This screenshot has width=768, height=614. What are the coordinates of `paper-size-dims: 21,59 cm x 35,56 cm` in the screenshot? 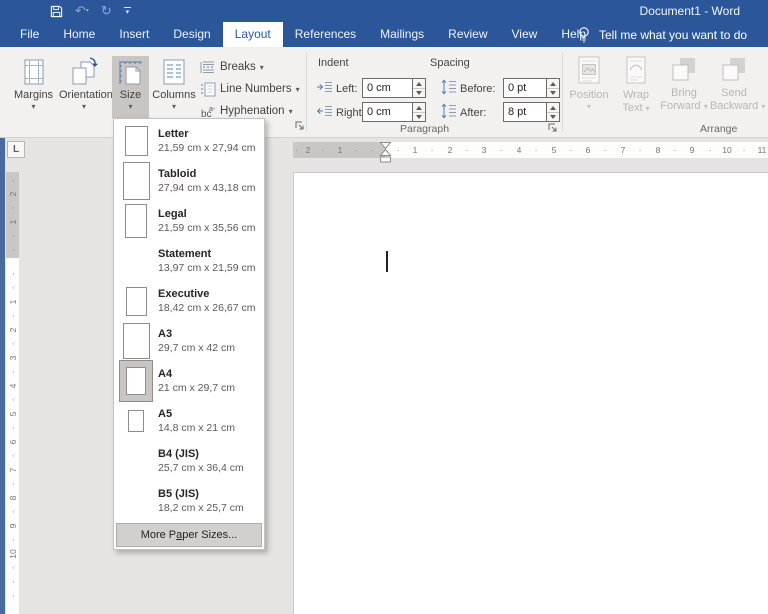 It's located at (207, 228).